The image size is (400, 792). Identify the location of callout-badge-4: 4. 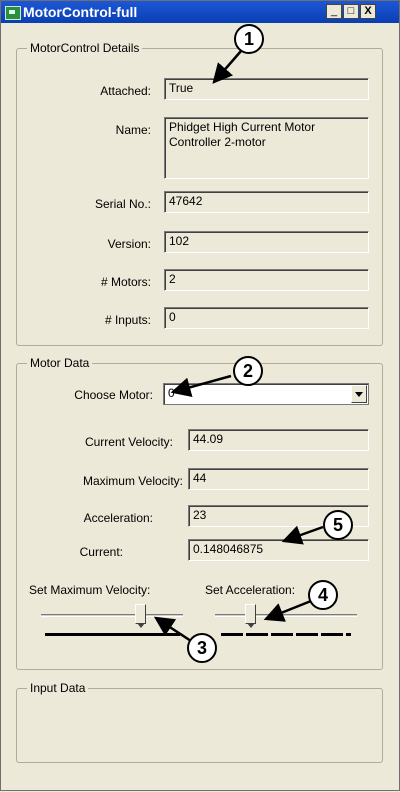
(323, 595).